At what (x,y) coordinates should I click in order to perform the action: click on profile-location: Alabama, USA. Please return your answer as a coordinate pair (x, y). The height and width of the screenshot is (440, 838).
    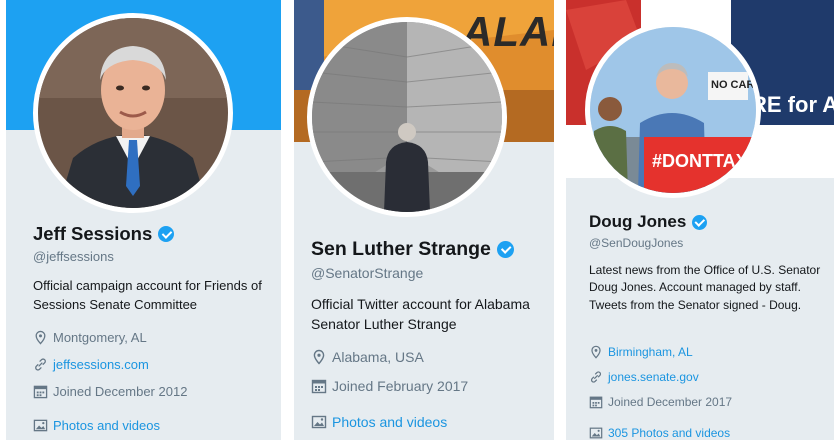
    Looking at the image, I should click on (367, 357).